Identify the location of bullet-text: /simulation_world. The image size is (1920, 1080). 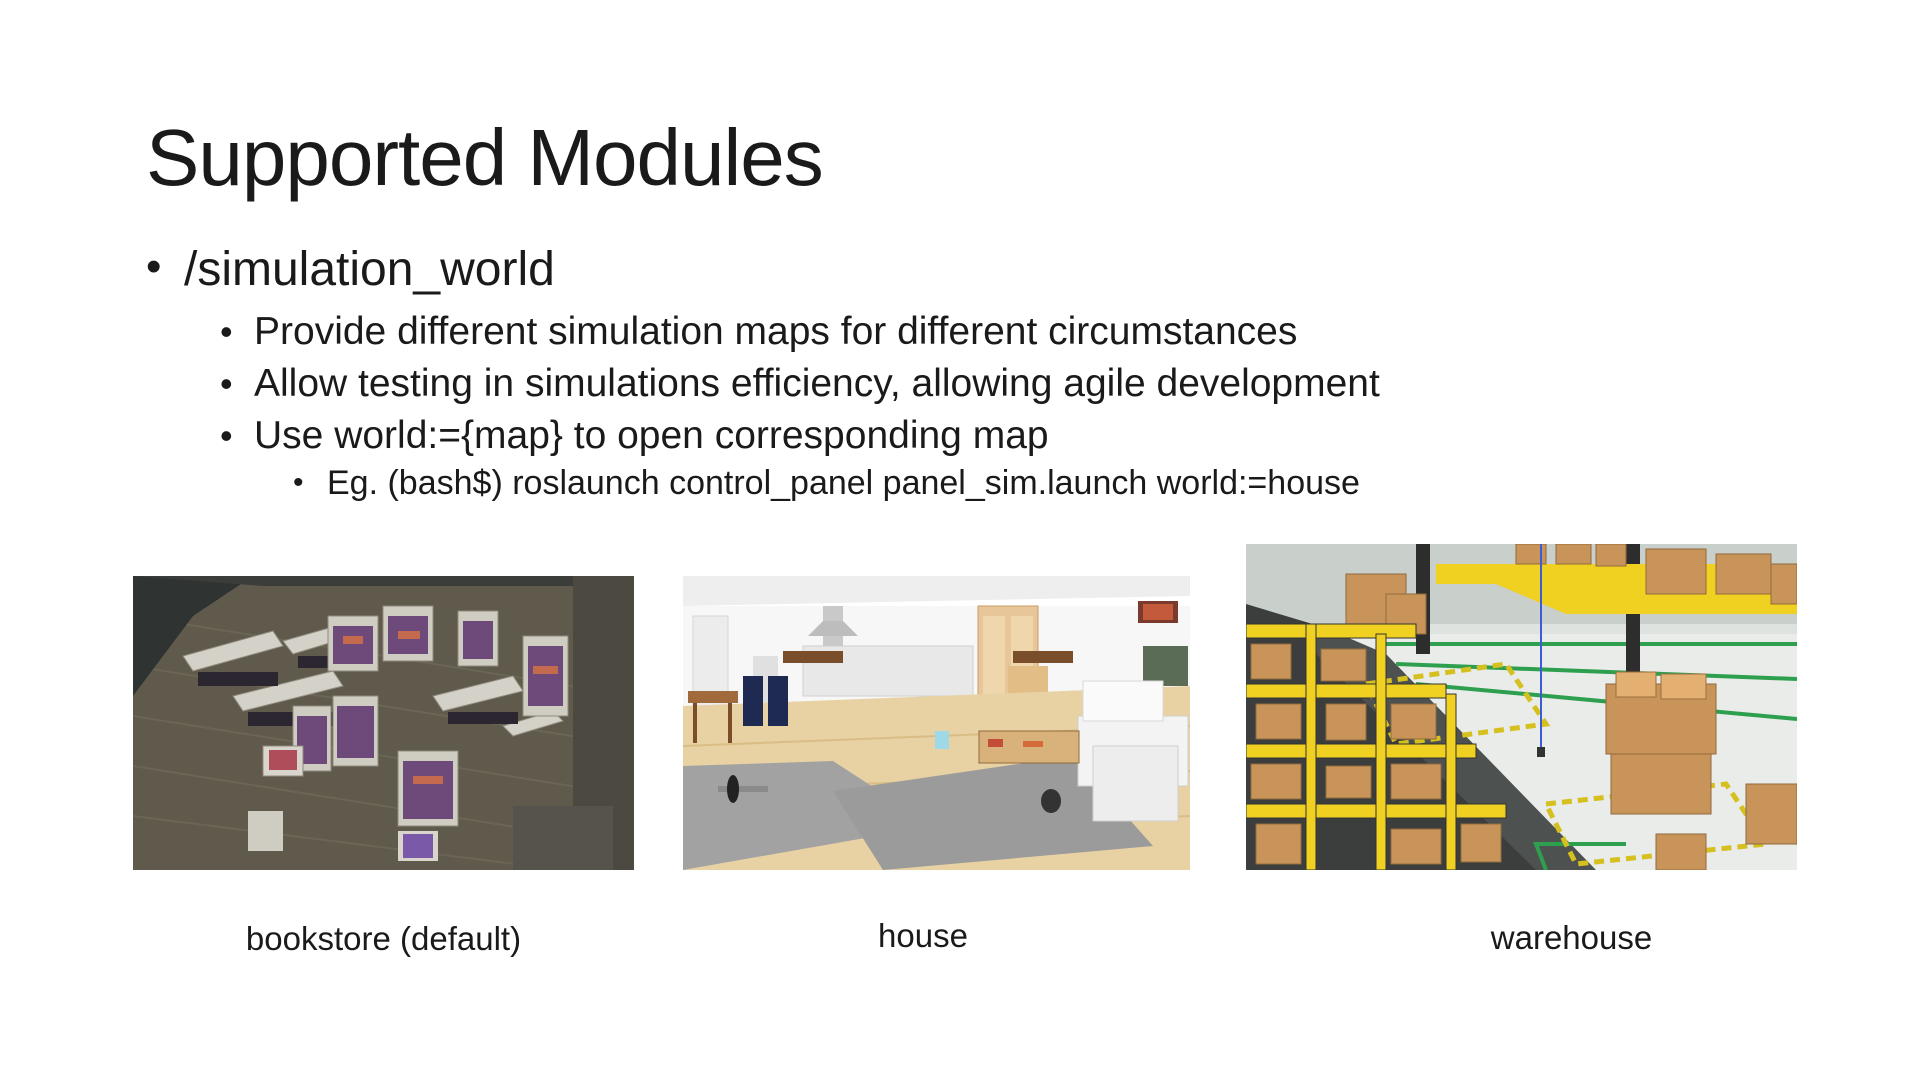
(369, 269).